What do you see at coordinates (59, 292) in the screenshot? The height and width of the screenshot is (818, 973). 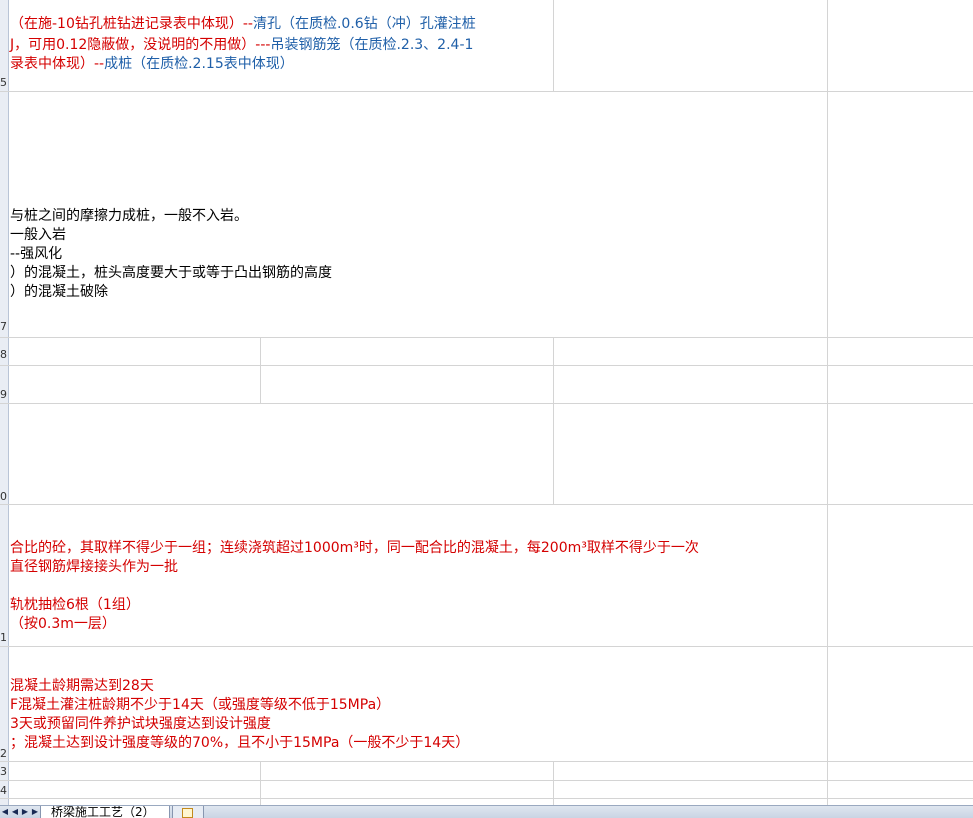 I see `cell-row7-line5: ）的混凝土破除` at bounding box center [59, 292].